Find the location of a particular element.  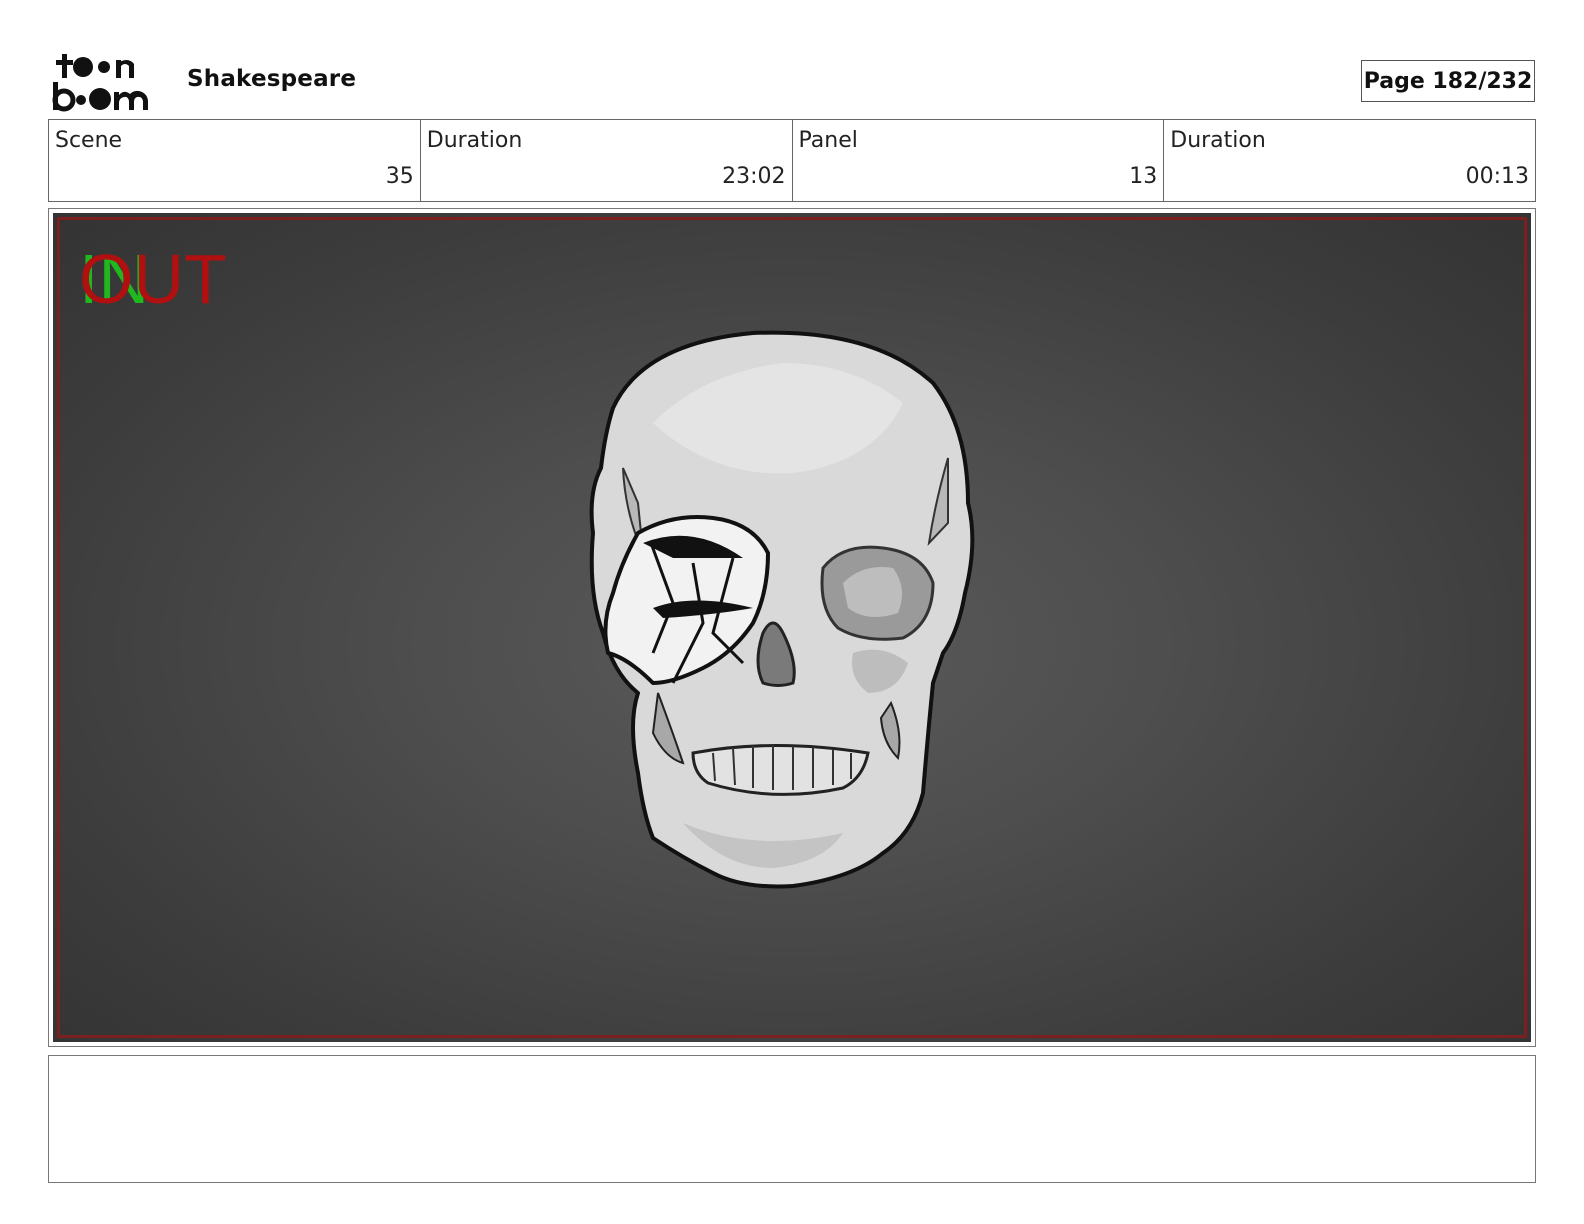

page-number: Page 182/232 is located at coordinates (1448, 81).